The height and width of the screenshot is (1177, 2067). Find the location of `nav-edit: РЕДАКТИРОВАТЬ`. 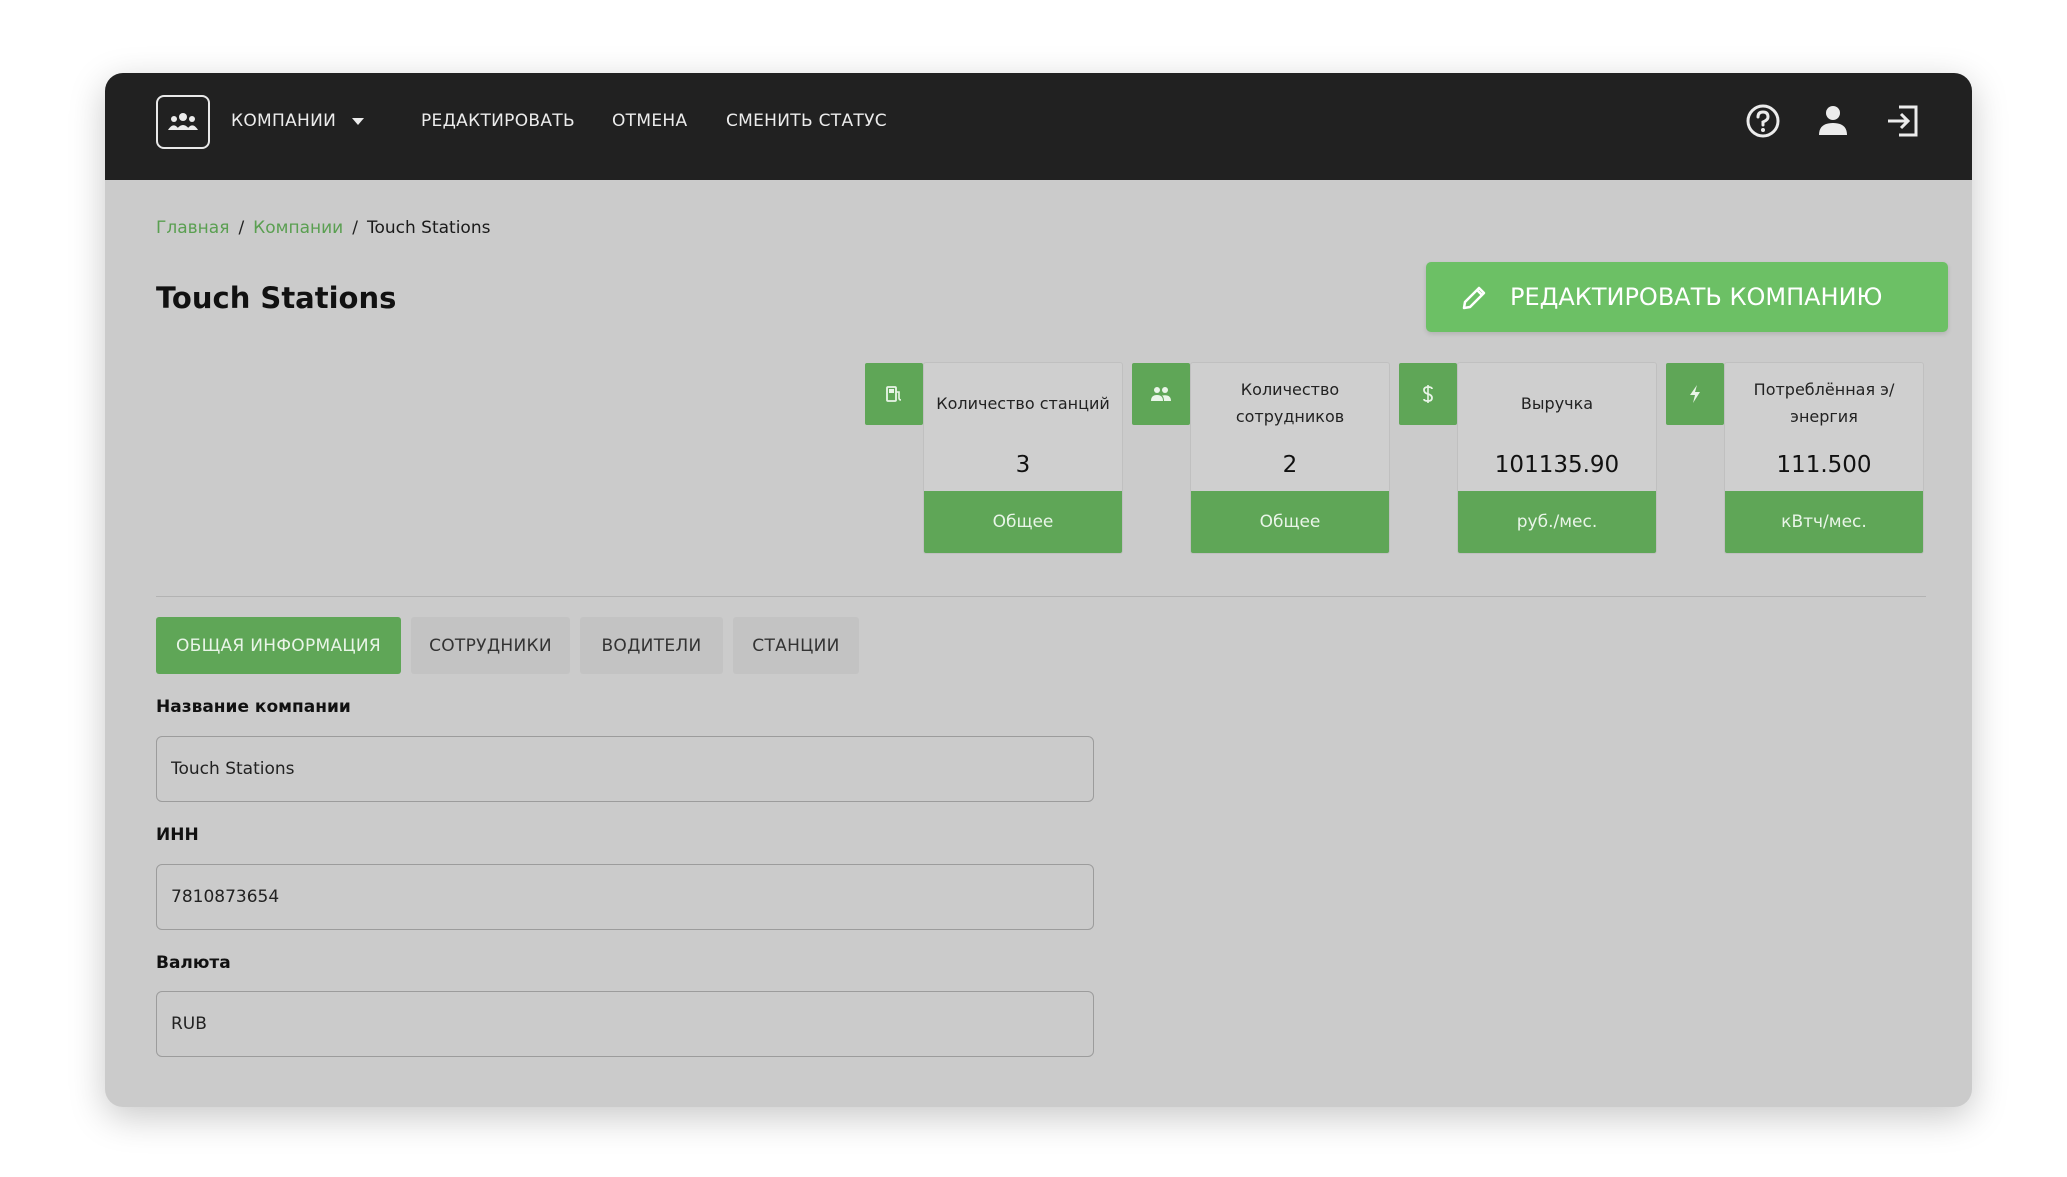

nav-edit: РЕДАКТИРОВАТЬ is located at coordinates (498, 121).